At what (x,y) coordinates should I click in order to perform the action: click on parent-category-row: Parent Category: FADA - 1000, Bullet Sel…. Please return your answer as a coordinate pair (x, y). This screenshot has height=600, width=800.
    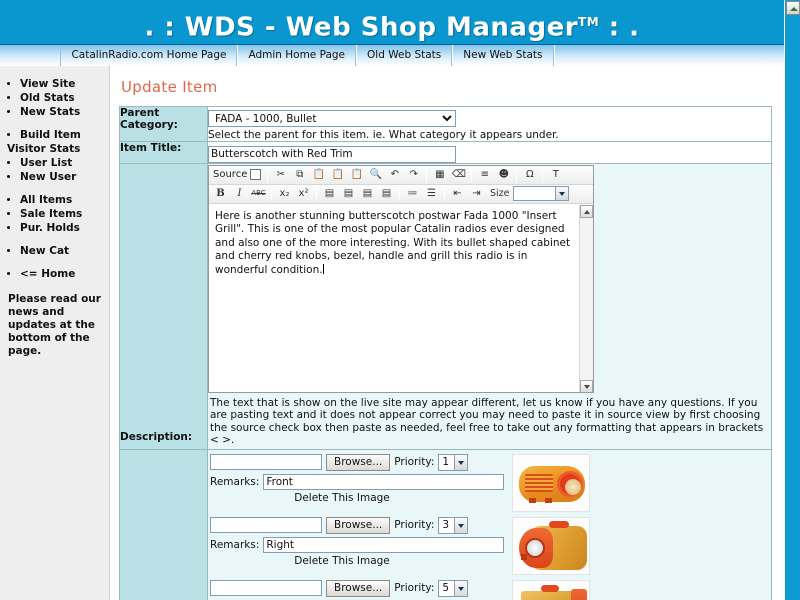
    Looking at the image, I should click on (445, 124).